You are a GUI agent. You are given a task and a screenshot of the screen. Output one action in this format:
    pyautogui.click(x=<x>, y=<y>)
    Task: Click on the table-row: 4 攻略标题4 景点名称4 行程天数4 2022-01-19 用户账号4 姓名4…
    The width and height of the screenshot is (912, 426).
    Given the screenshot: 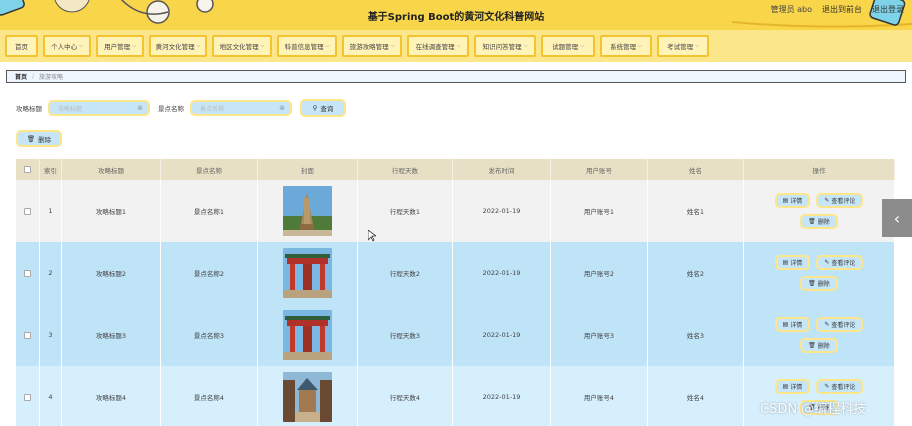 What is the action you would take?
    pyautogui.click(x=455, y=396)
    